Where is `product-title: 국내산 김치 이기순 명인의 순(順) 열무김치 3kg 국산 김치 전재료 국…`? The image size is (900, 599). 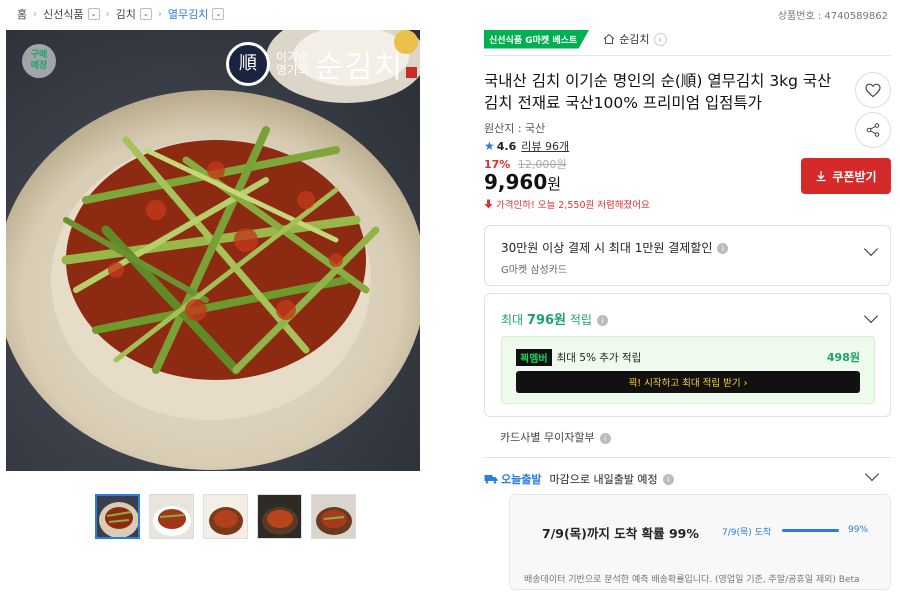 product-title: 국내산 김치 이기순 명인의 순(順) 열무김치 3kg 국산 김치 전재료 국… is located at coordinates (658, 92).